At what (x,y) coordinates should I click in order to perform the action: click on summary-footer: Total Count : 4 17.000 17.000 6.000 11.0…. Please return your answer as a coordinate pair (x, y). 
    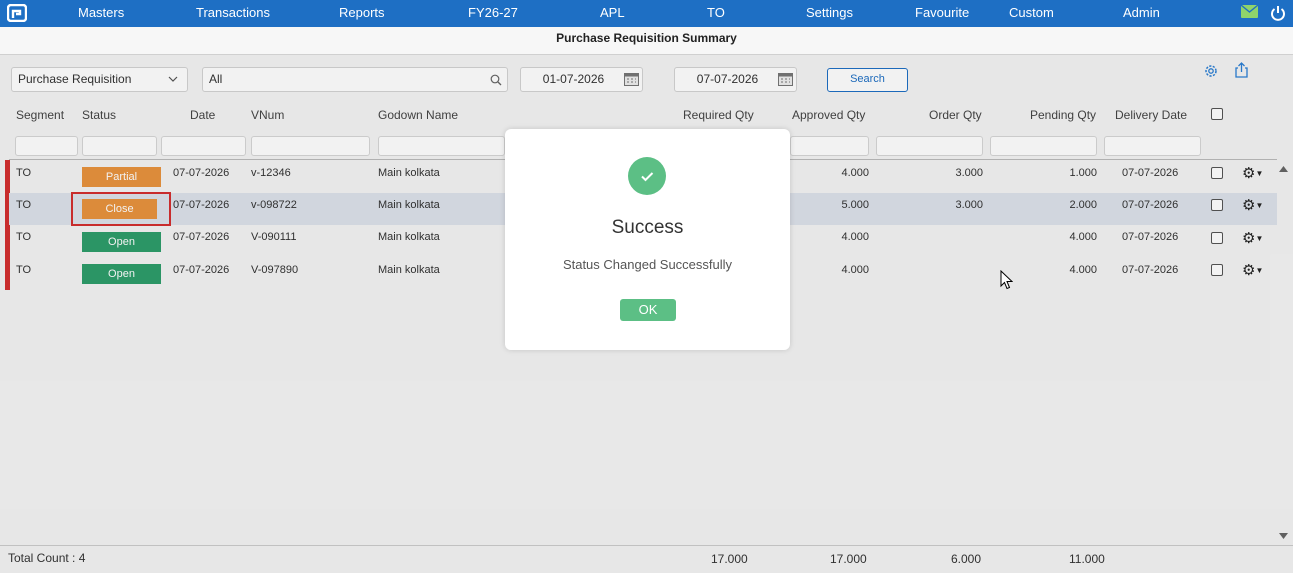
    Looking at the image, I should click on (646, 559).